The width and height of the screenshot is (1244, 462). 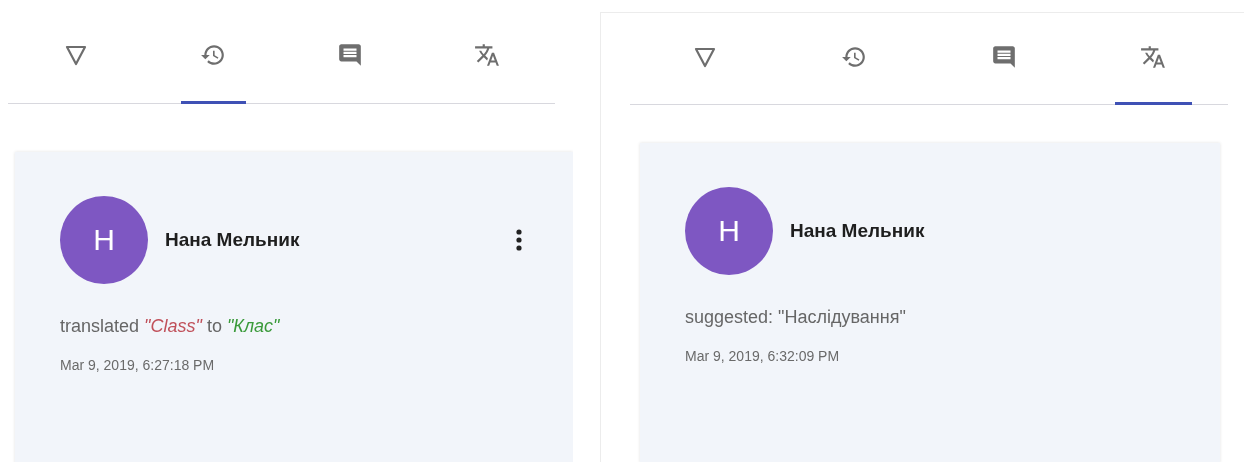 I want to click on activity-text: suggested: "Наслідування", so click(x=796, y=317).